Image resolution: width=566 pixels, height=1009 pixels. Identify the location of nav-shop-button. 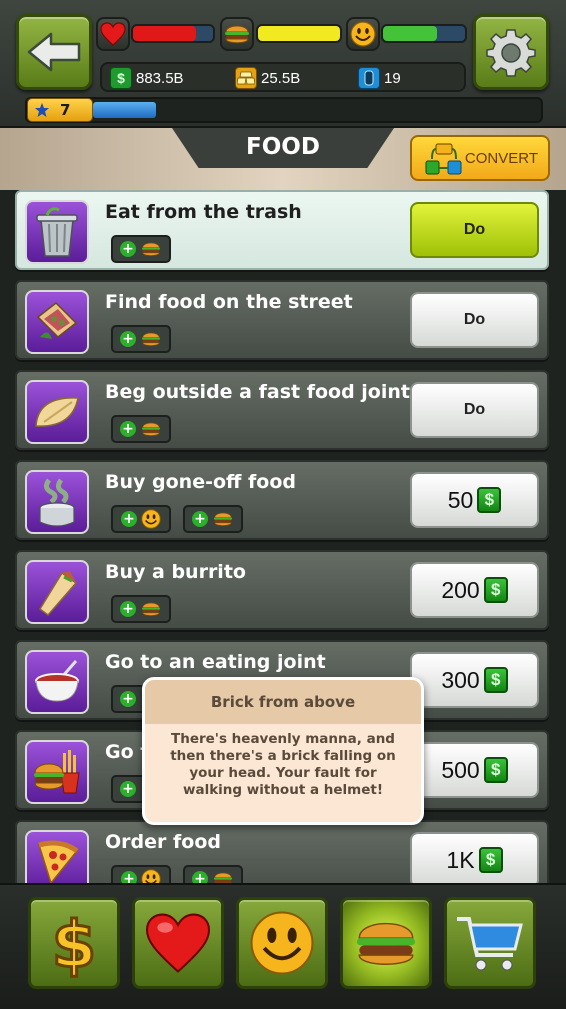
(490, 943).